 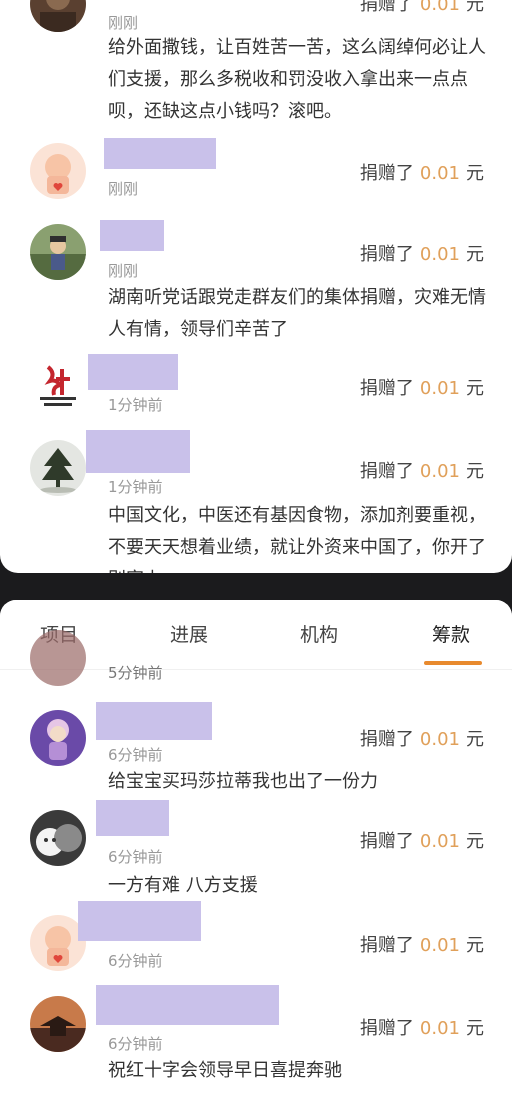 What do you see at coordinates (225, 1070) in the screenshot?
I see `comment-text: 祝红十字会领导早日喜提奔驰` at bounding box center [225, 1070].